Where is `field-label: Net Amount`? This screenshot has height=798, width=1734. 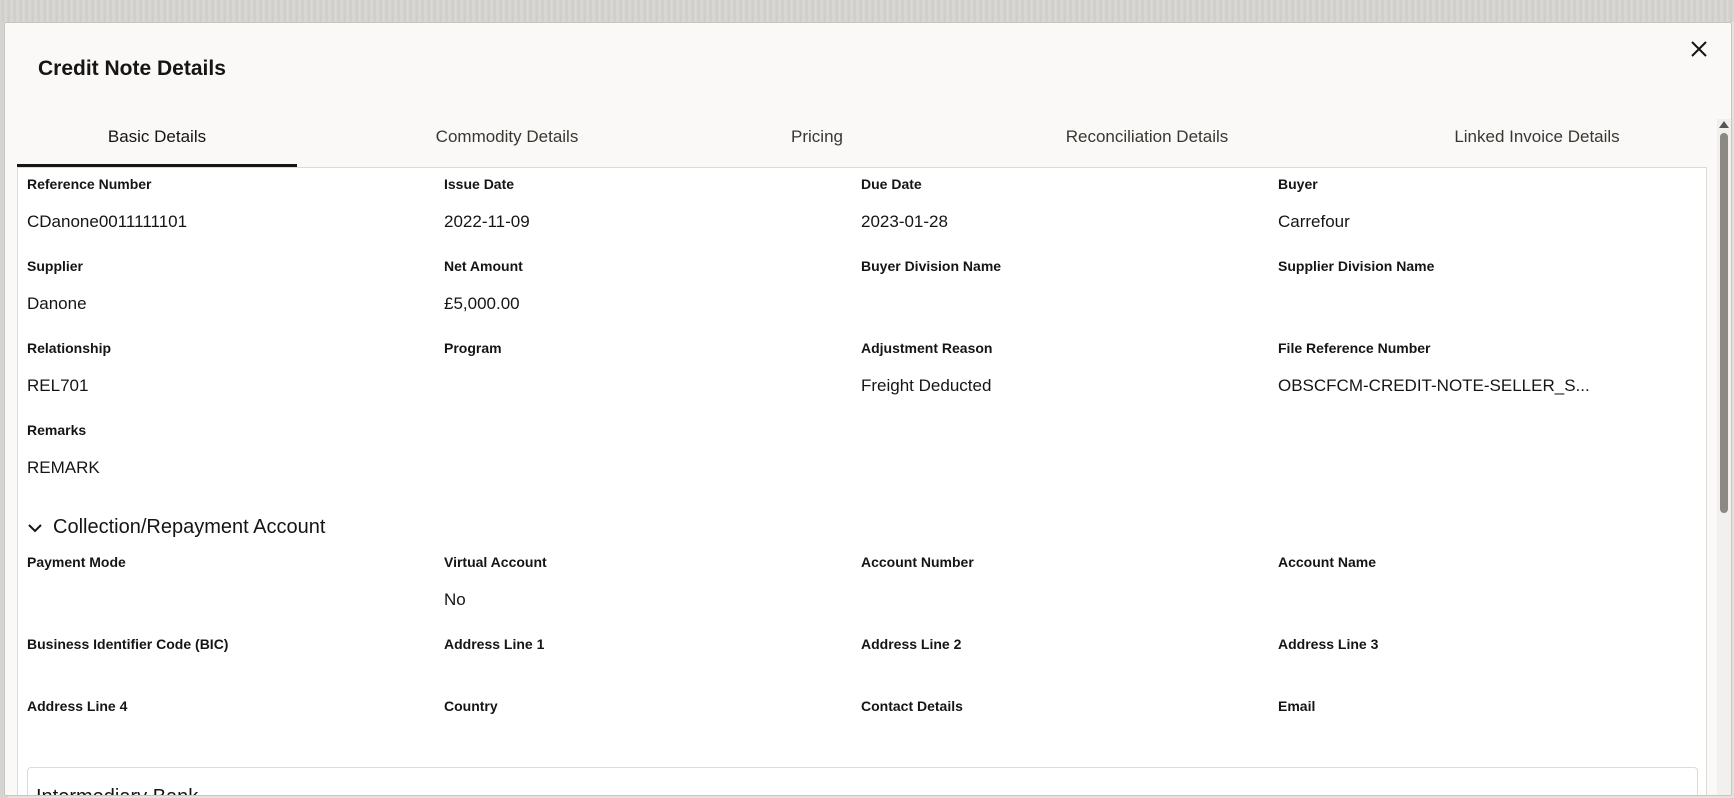 field-label: Net Amount is located at coordinates (483, 266).